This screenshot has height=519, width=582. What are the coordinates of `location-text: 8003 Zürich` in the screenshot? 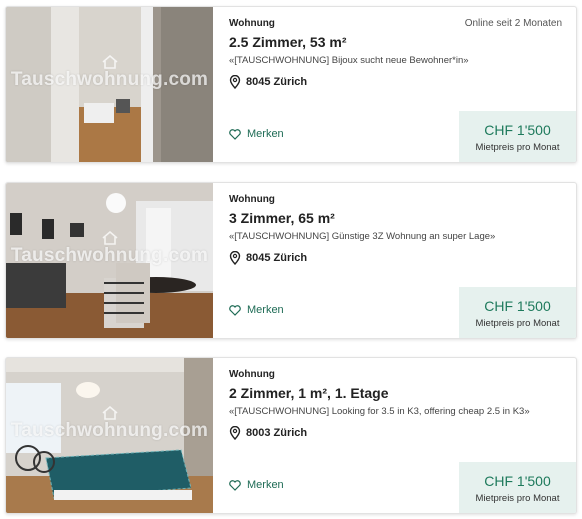 It's located at (277, 433).